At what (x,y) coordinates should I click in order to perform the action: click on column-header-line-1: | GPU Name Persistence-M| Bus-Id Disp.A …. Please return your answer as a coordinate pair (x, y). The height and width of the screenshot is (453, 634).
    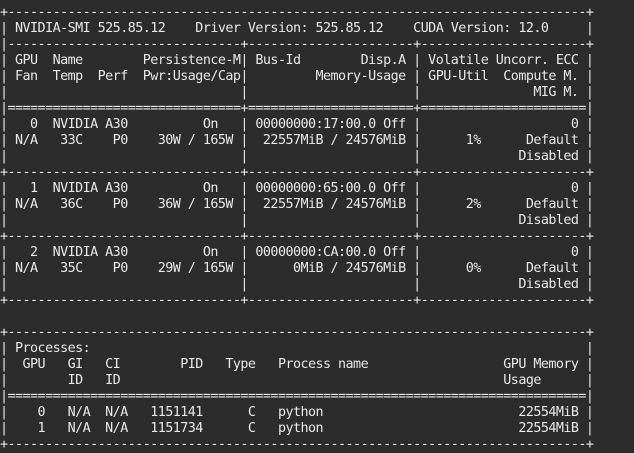
    Looking at the image, I should click on (297, 60).